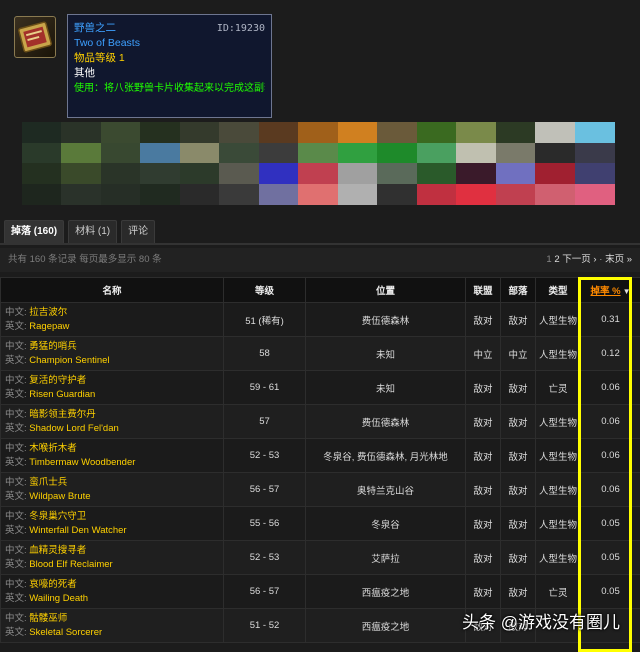  What do you see at coordinates (112, 290) in the screenshot?
I see `header-name: 名称` at bounding box center [112, 290].